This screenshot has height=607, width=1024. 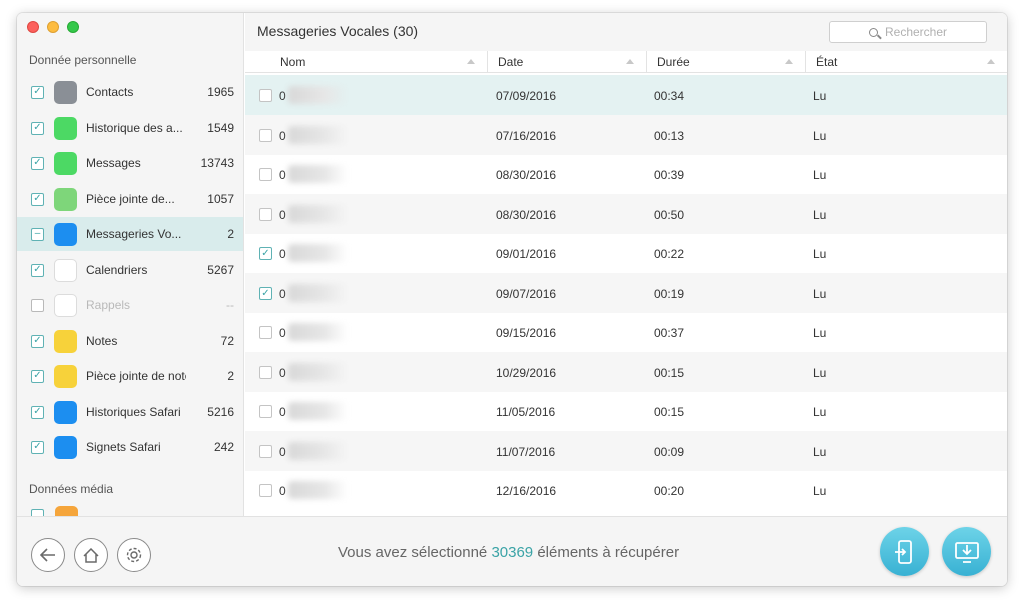 I want to click on sort-arrow-icon, so click(x=630, y=61).